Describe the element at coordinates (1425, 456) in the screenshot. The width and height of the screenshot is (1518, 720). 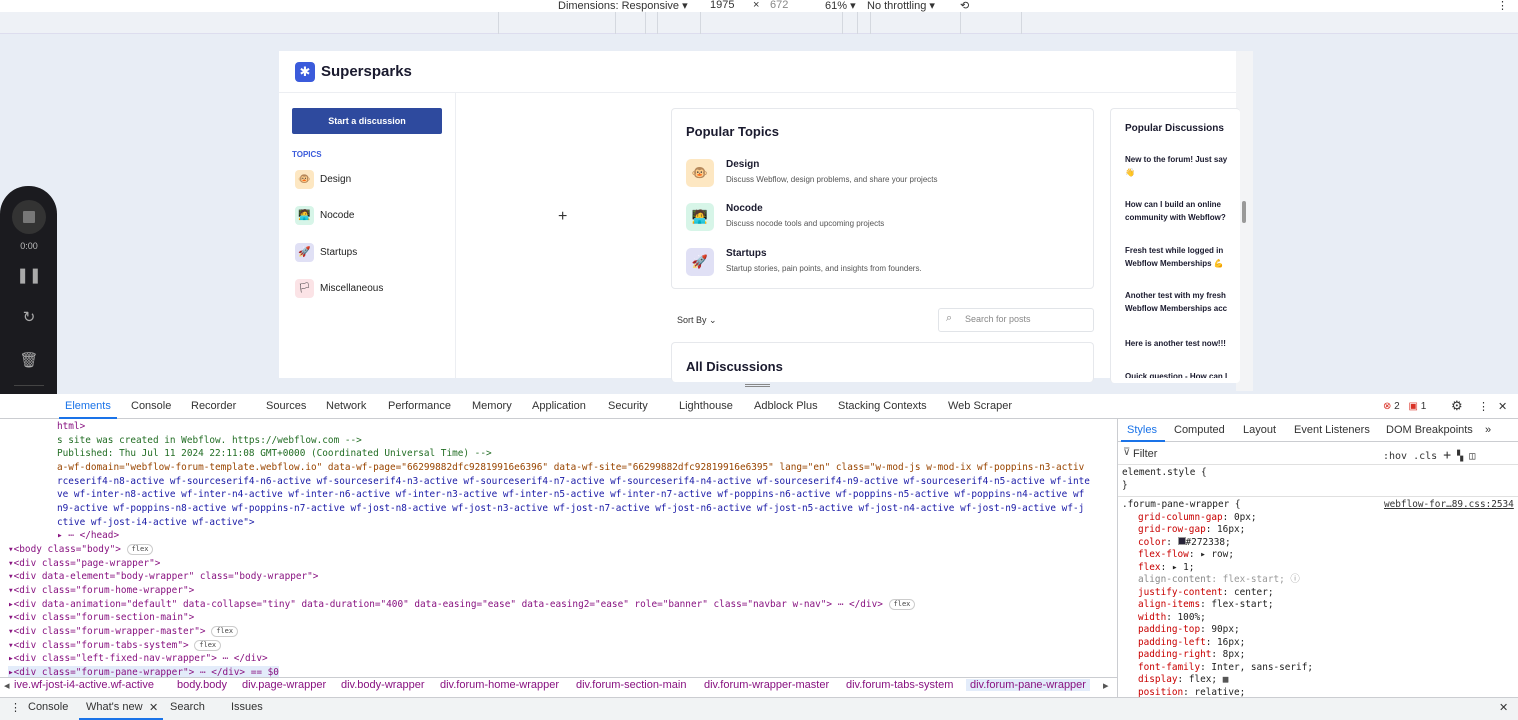
I see `cls-button: .cls` at that location.